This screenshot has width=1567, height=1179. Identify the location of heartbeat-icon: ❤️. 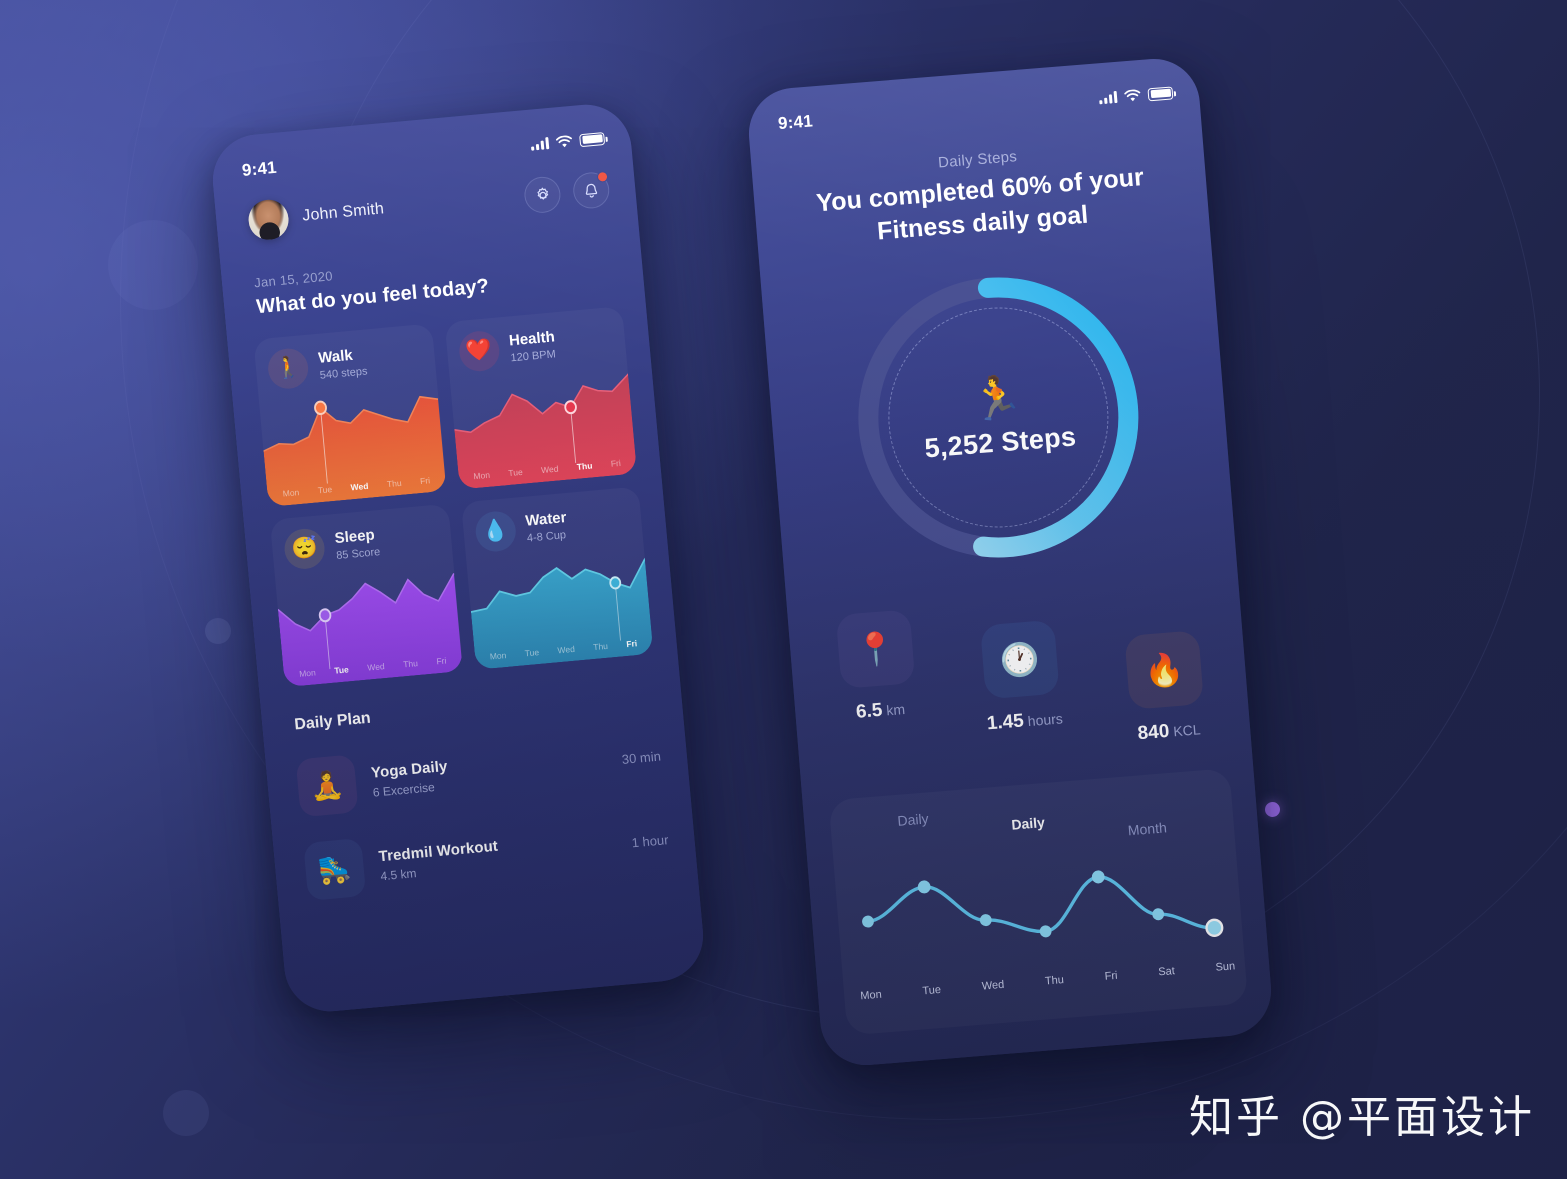
(479, 351).